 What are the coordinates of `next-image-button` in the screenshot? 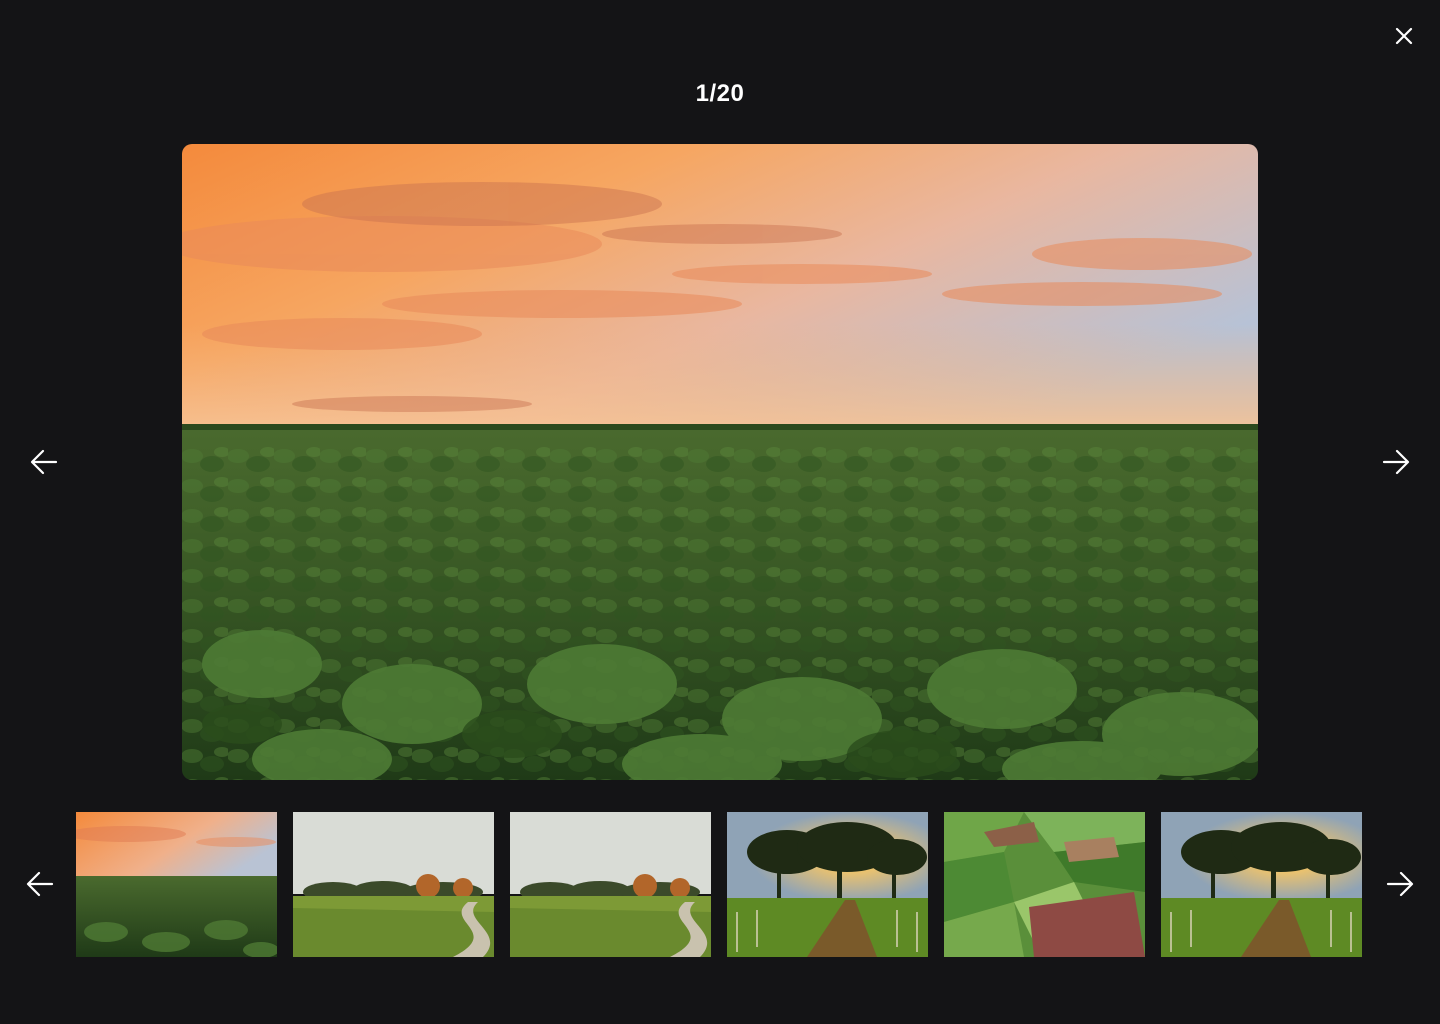 It's located at (1396, 462).